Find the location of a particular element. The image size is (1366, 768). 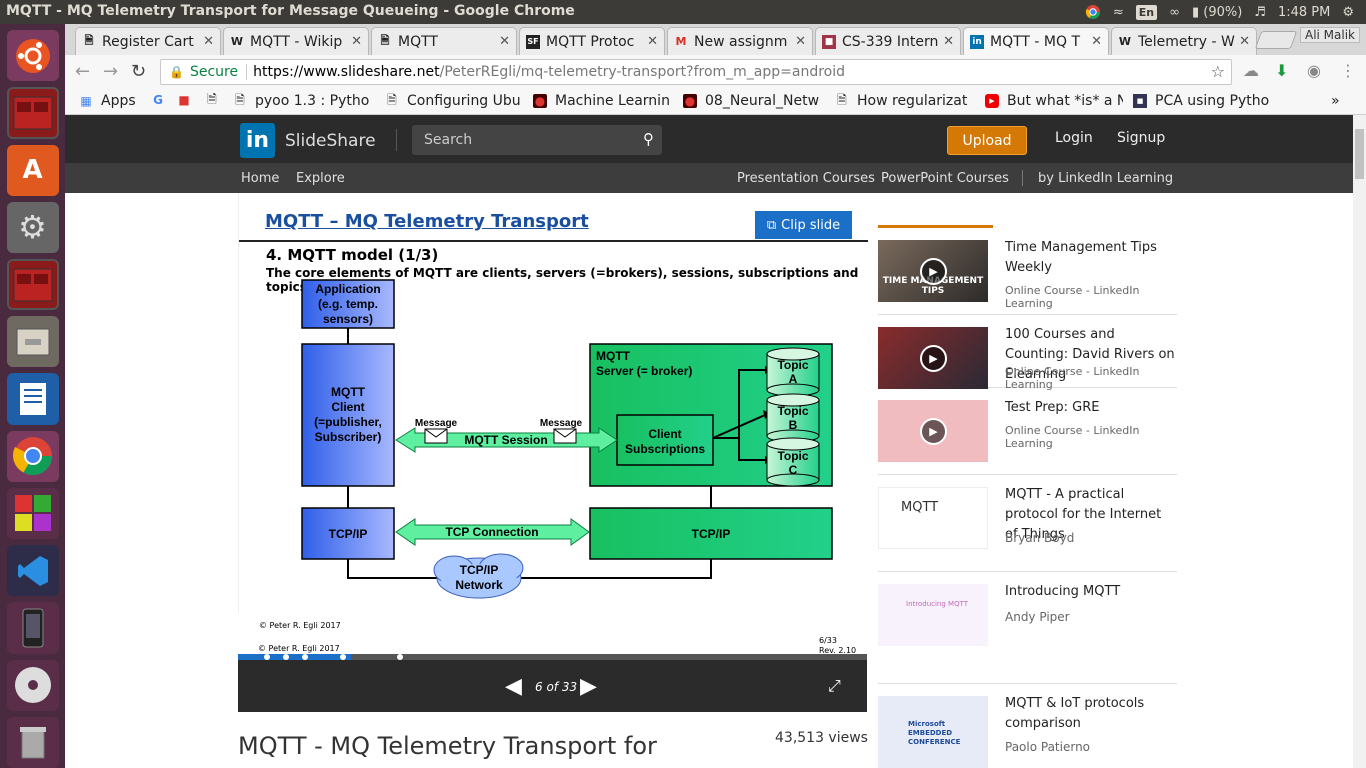

deck-thumbnail: MQTT is located at coordinates (933, 518).